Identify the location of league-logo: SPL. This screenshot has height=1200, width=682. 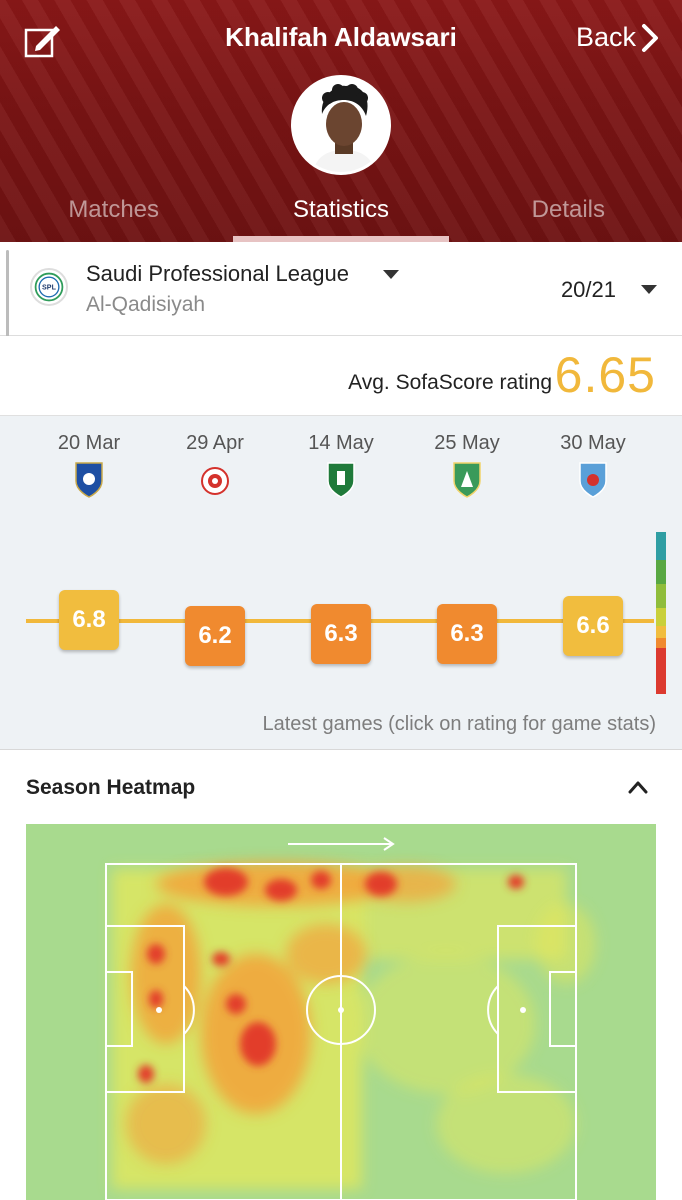
(49, 287).